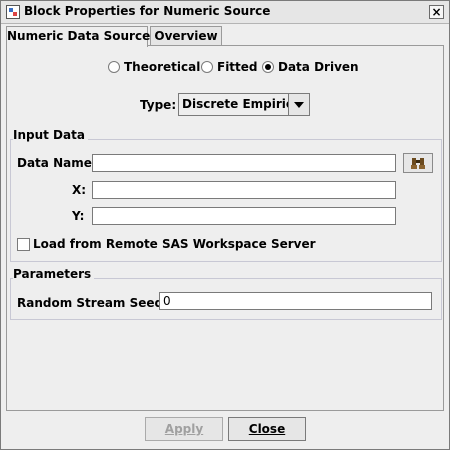 The image size is (450, 450). I want to click on load-remote-checkbox, so click(23, 244).